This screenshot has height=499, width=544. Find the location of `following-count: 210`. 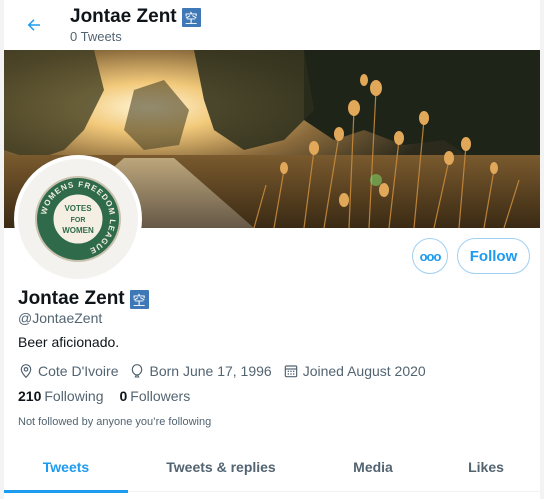

following-count: 210 is located at coordinates (30, 396).